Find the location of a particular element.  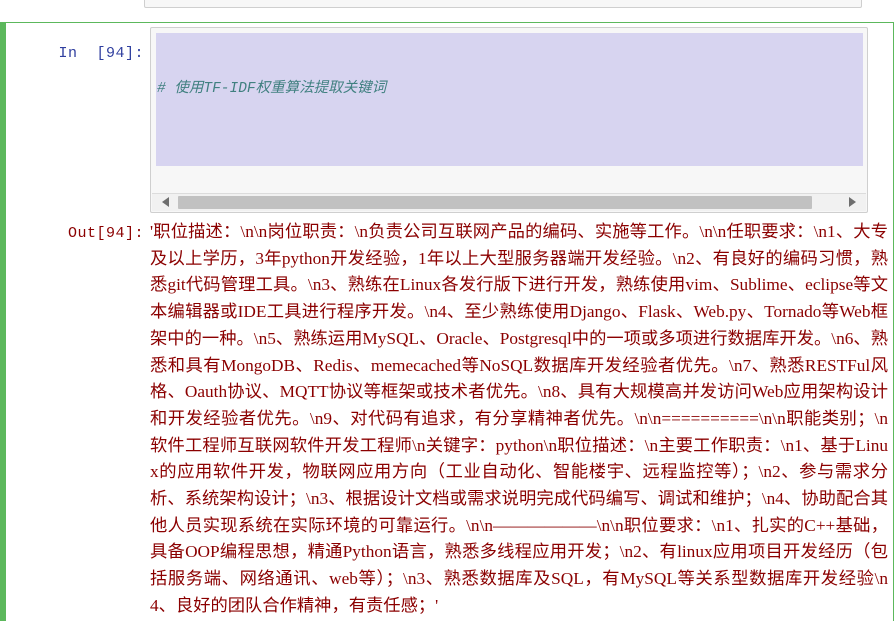

code-horizontal-scrollbar is located at coordinates (509, 202).